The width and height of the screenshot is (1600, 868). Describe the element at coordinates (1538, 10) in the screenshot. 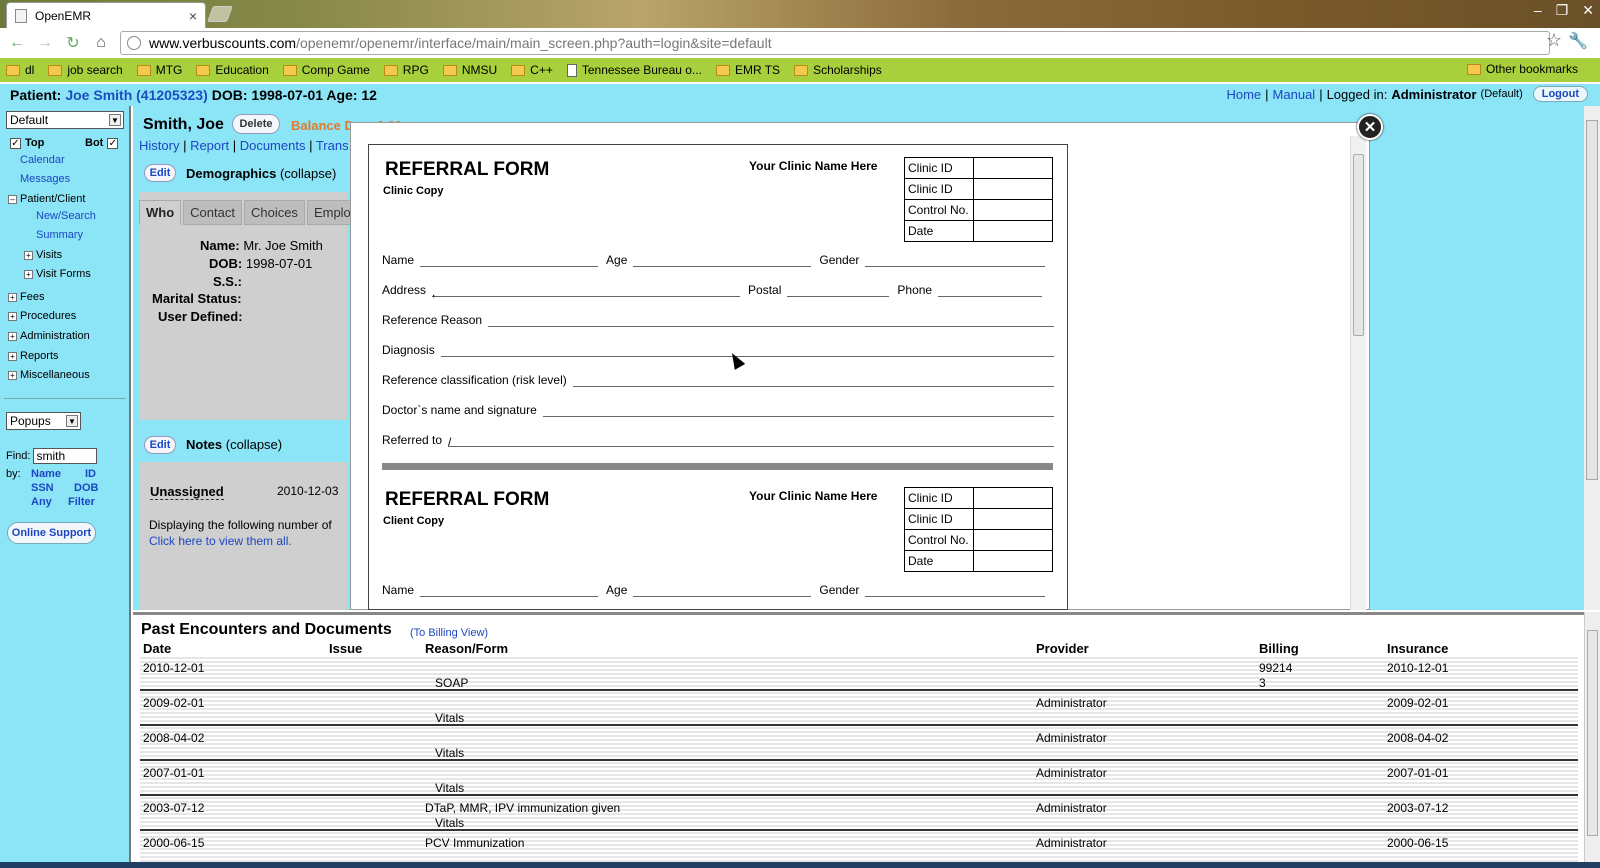

I see `minimize-icon: –` at that location.